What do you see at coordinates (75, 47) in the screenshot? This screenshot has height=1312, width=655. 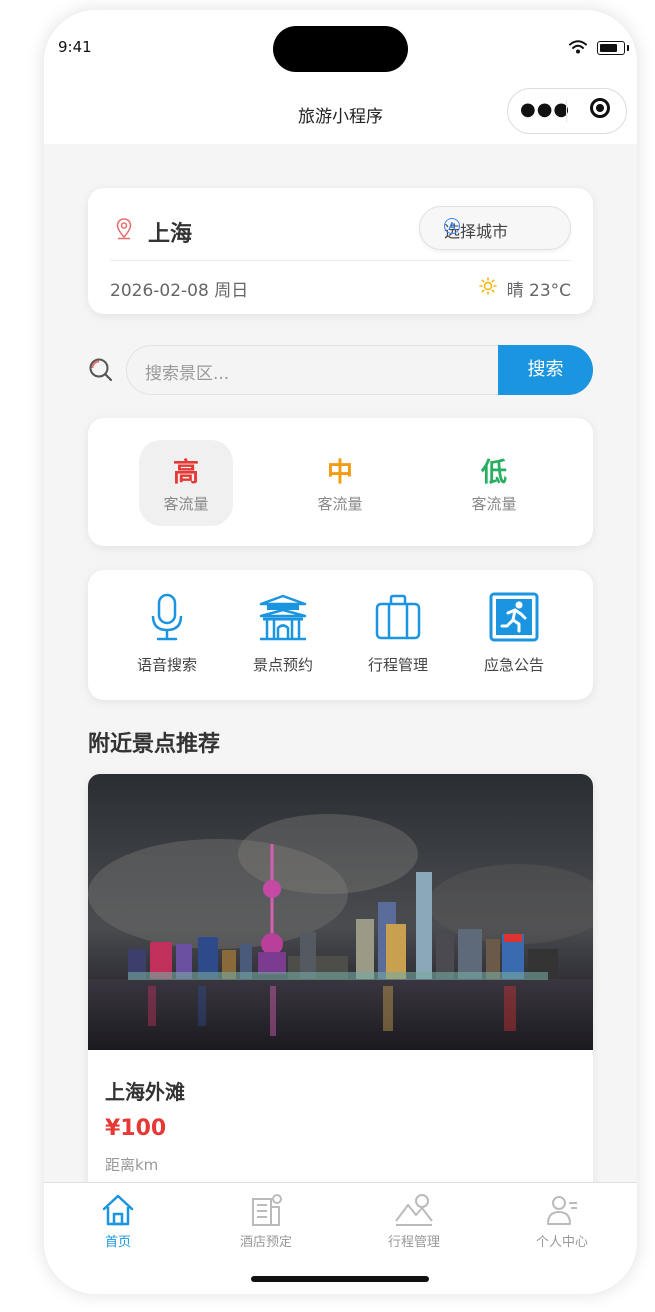 I see `status-time: 9:41` at bounding box center [75, 47].